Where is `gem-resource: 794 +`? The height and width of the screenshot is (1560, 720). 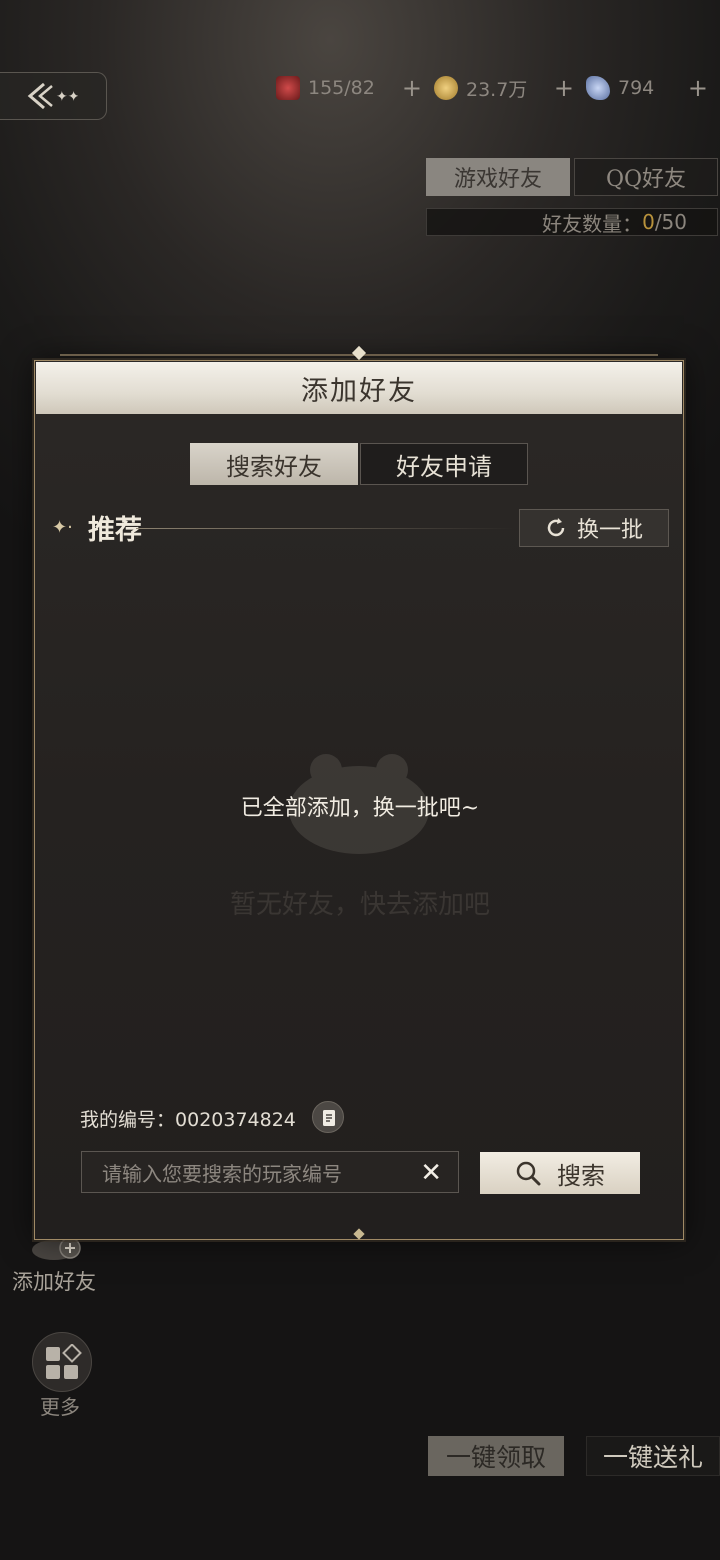
gem-resource: 794 + is located at coordinates (647, 88).